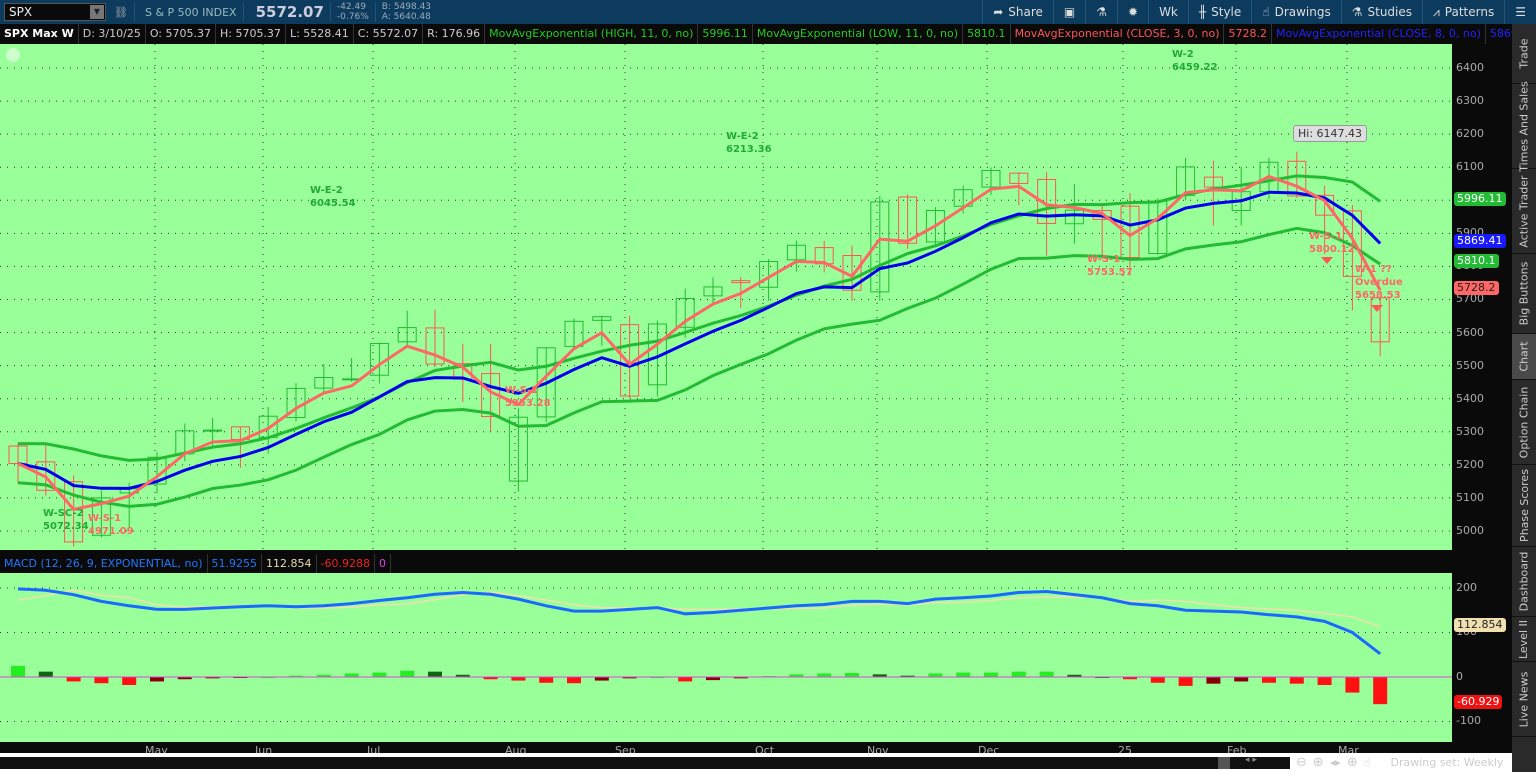 The width and height of the screenshot is (1536, 772). Describe the element at coordinates (112, 34) in the screenshot. I see `bar-date: D: 3/10/25` at that location.